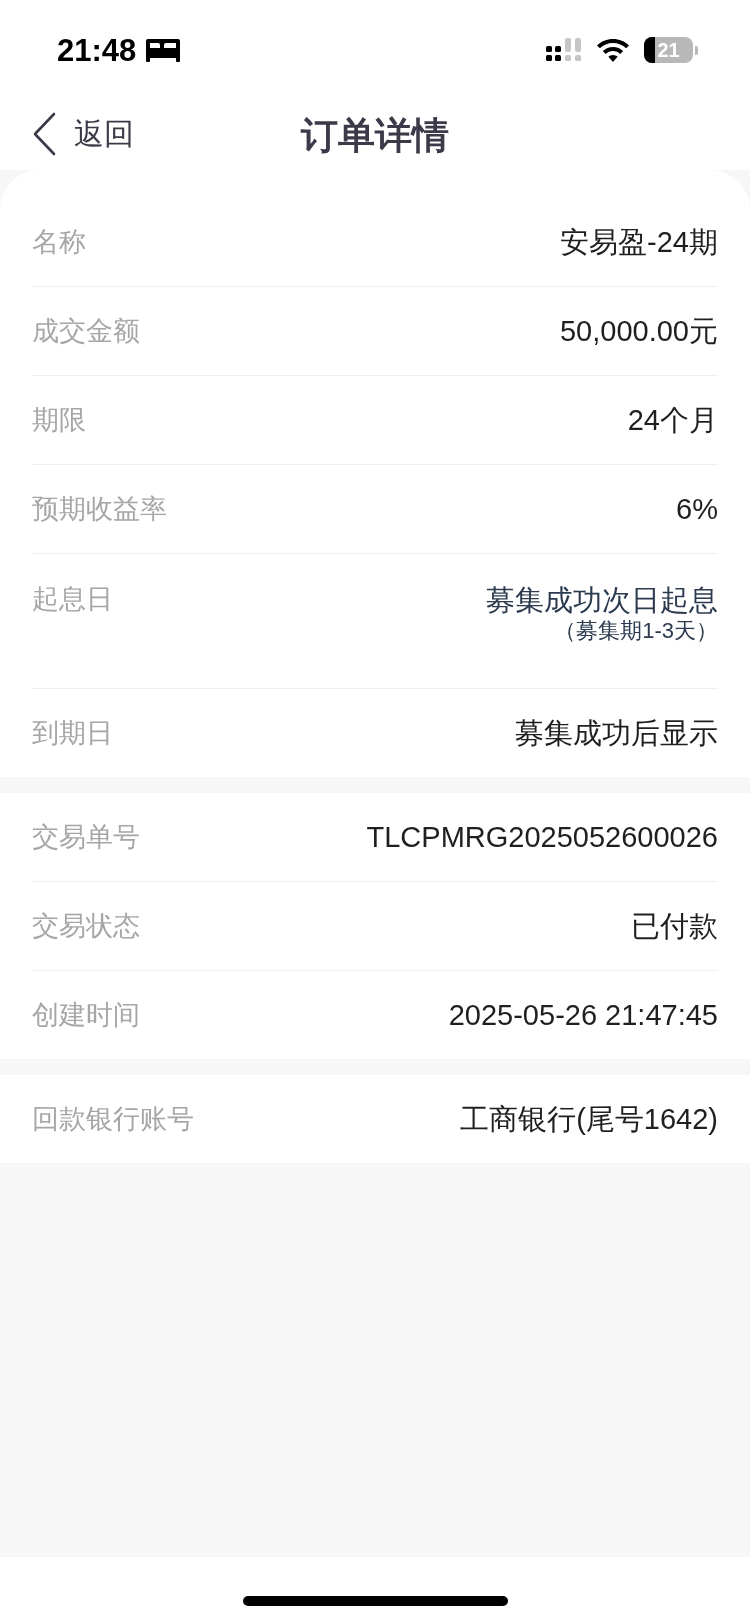 Image resolution: width=750 pixels, height=1623 pixels. I want to click on signal-icon, so click(564, 50).